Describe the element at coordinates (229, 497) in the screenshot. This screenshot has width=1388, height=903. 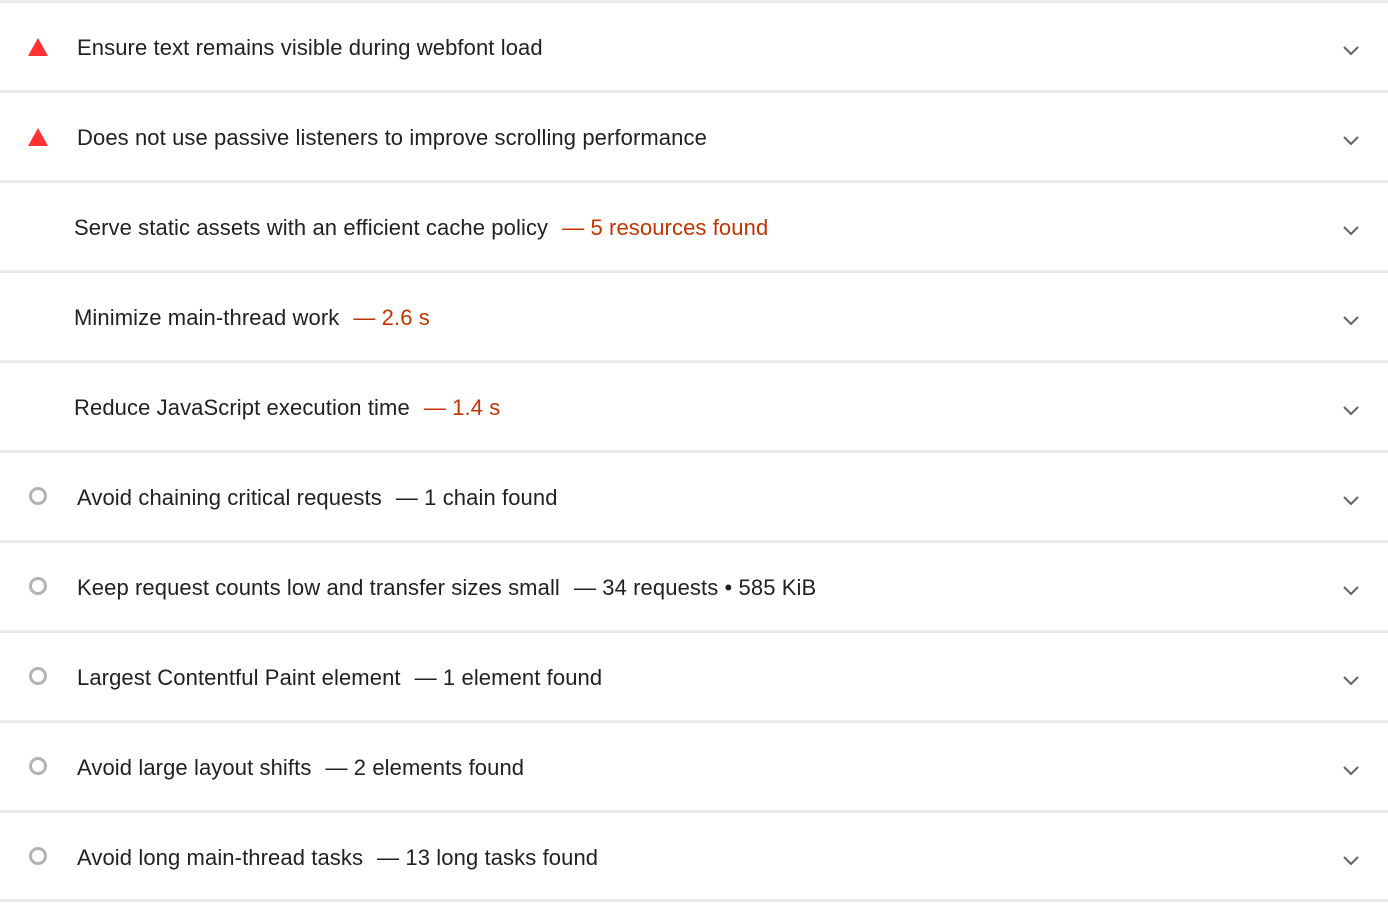
I see `audit-title: Avoid chaining critical requests` at that location.